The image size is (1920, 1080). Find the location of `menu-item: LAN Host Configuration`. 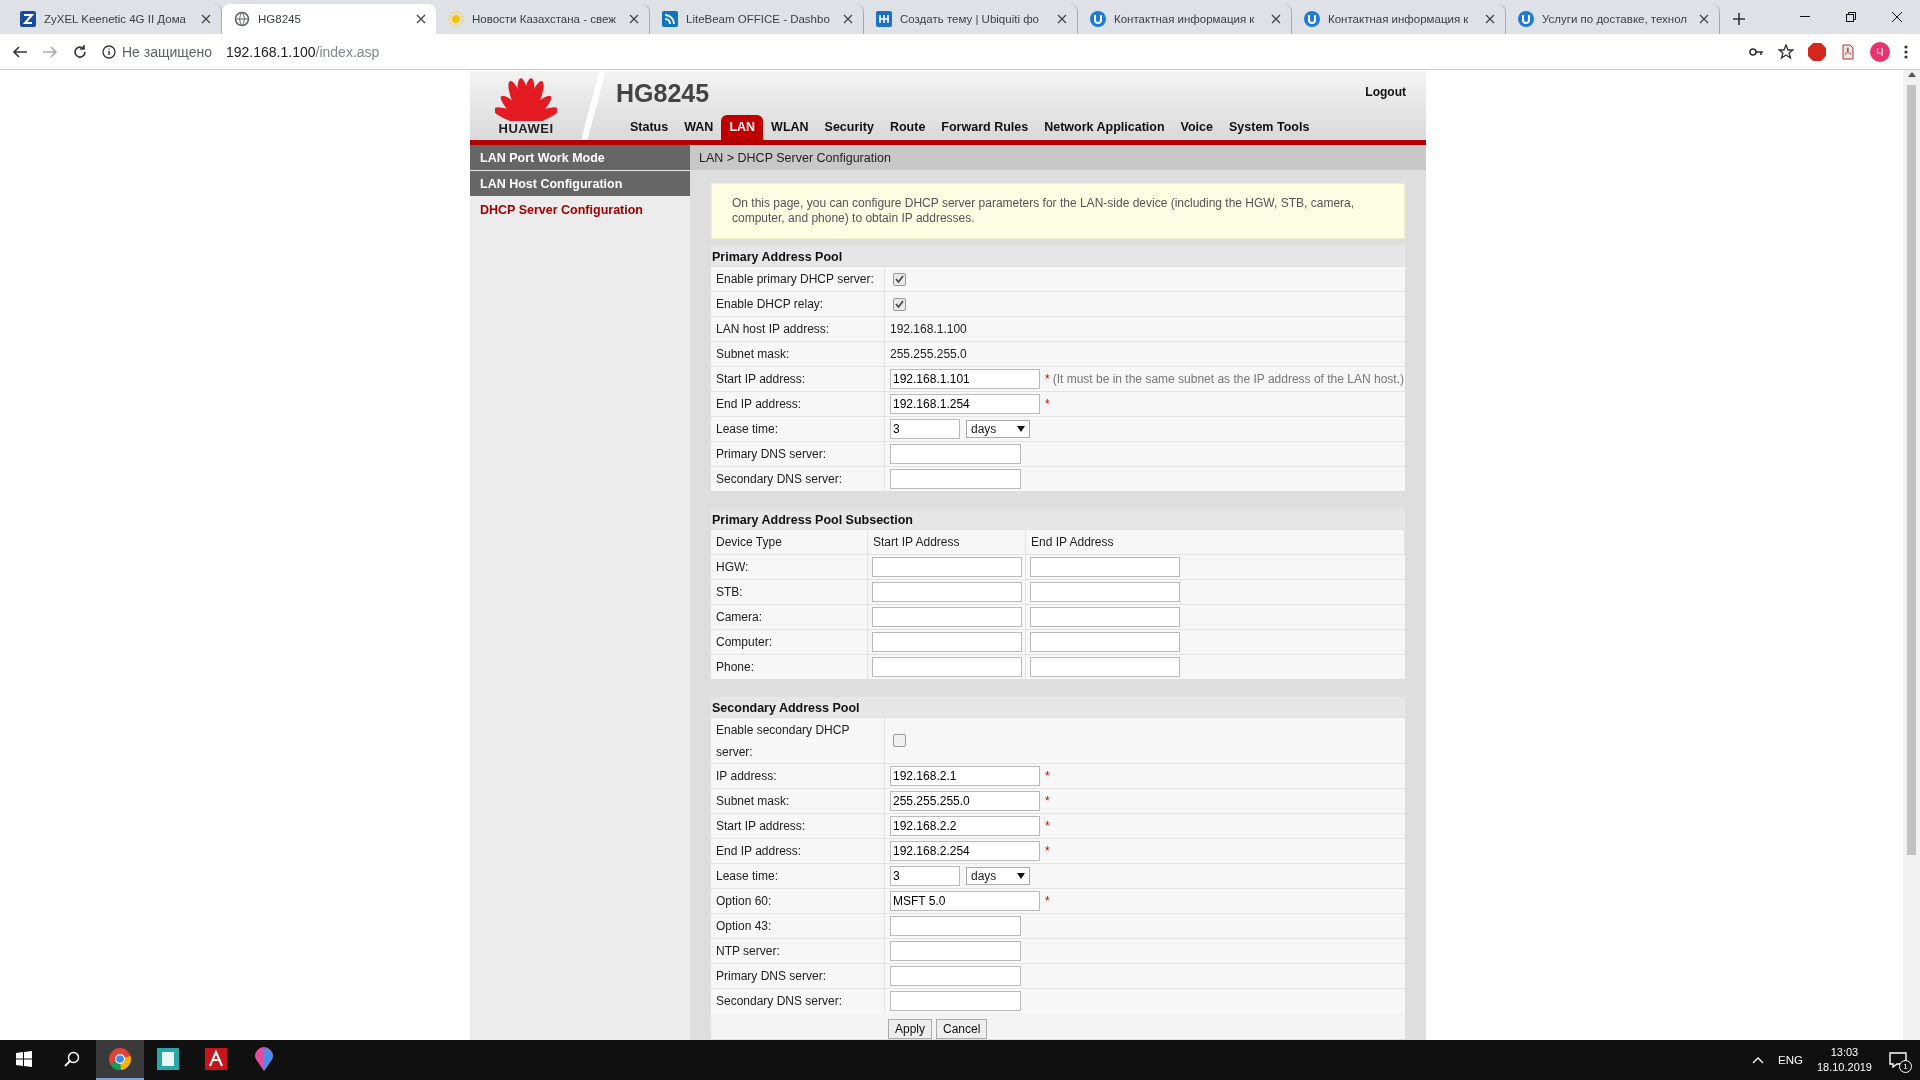

menu-item: LAN Host Configuration is located at coordinates (580, 183).